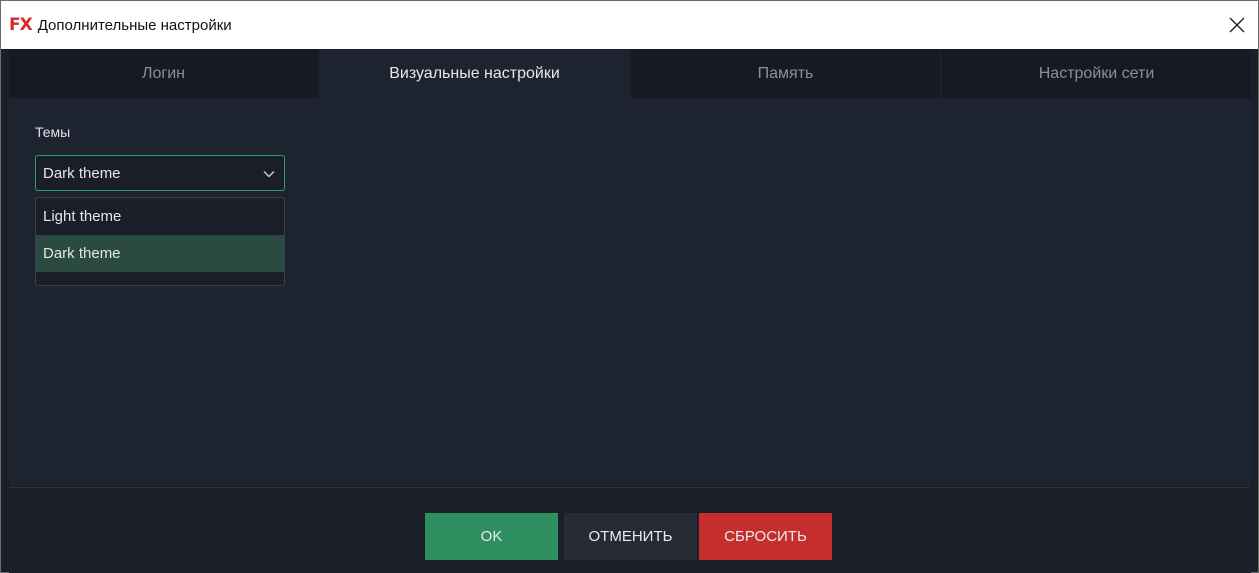  I want to click on theme-option-light: Light theme, so click(160, 216).